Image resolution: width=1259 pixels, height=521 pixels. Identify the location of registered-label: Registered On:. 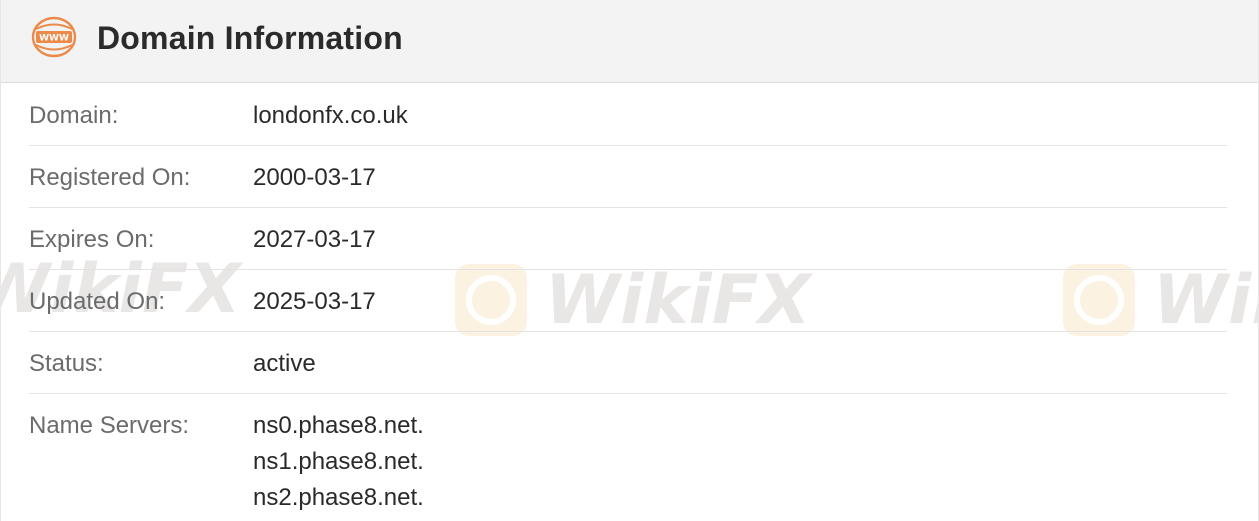
(110, 177).